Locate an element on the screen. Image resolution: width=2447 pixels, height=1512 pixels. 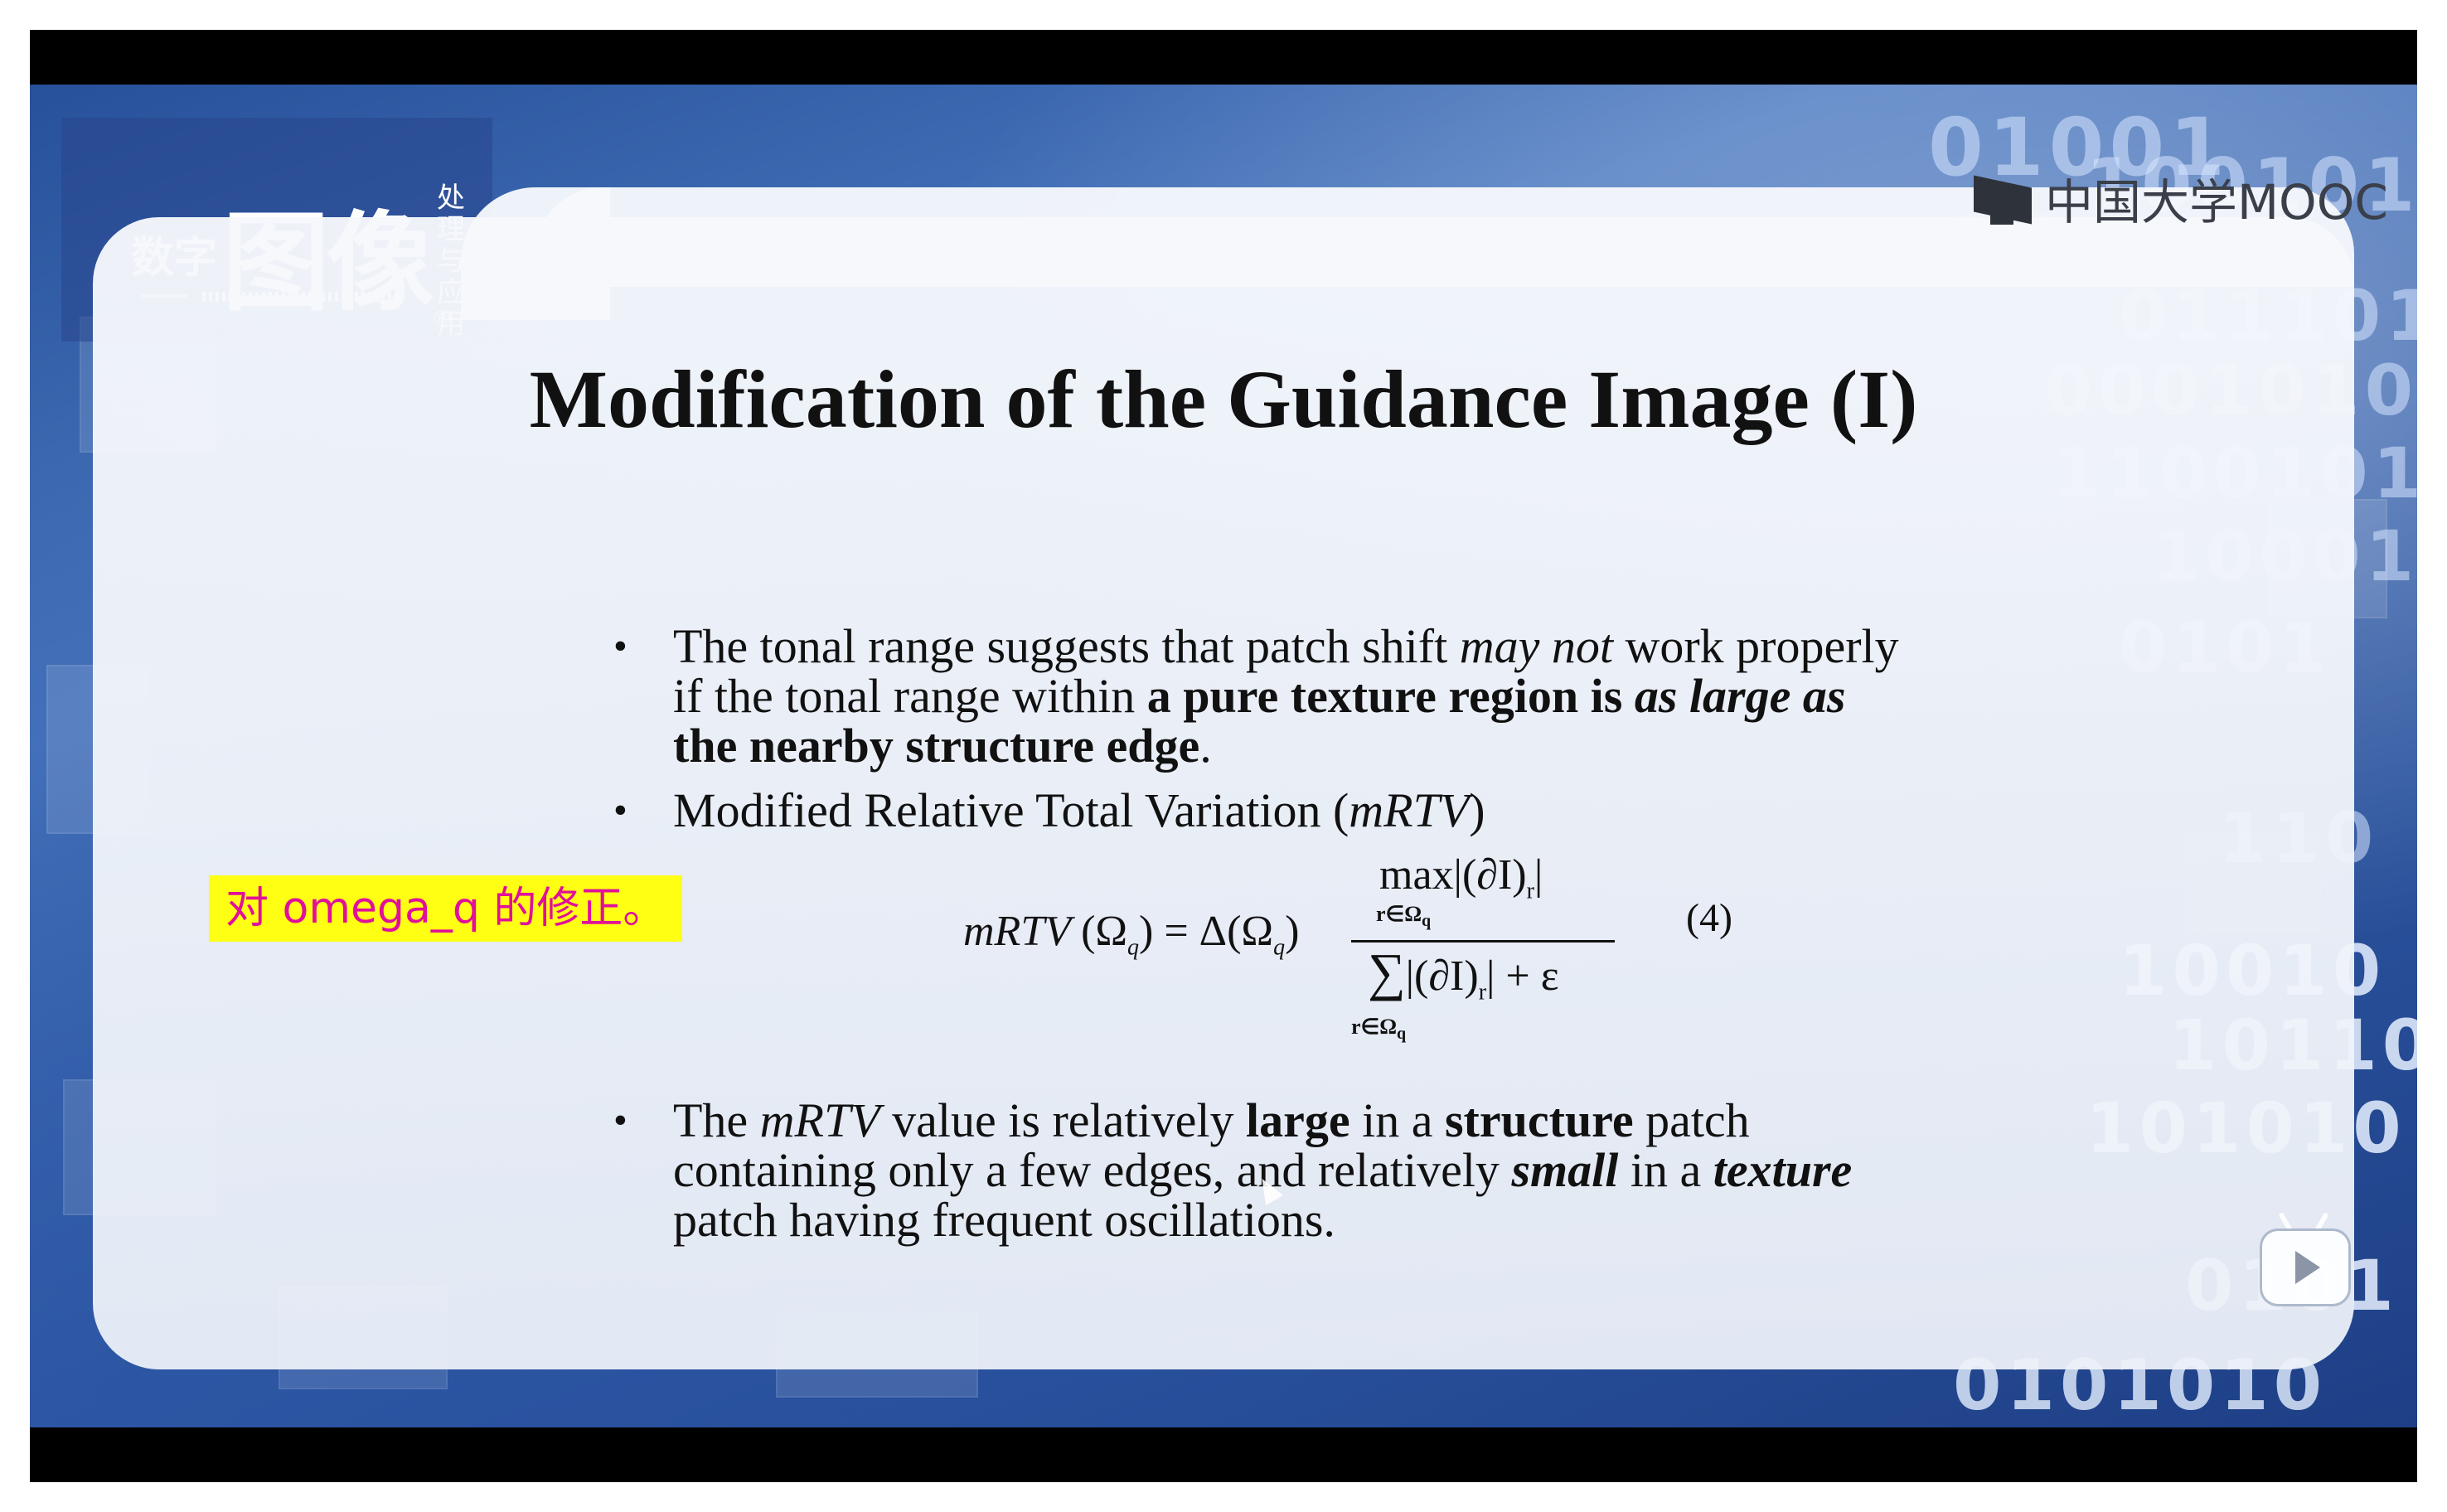
formula-numerator: max|(∂I)r| is located at coordinates (1461, 877).